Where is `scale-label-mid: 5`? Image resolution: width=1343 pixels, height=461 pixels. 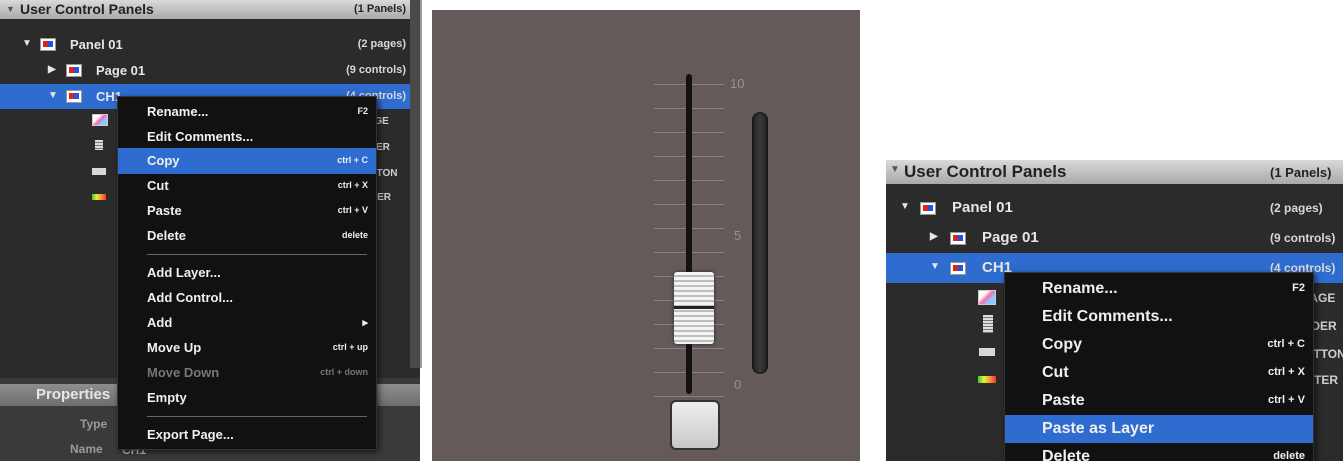
scale-label-mid: 5 is located at coordinates (738, 235).